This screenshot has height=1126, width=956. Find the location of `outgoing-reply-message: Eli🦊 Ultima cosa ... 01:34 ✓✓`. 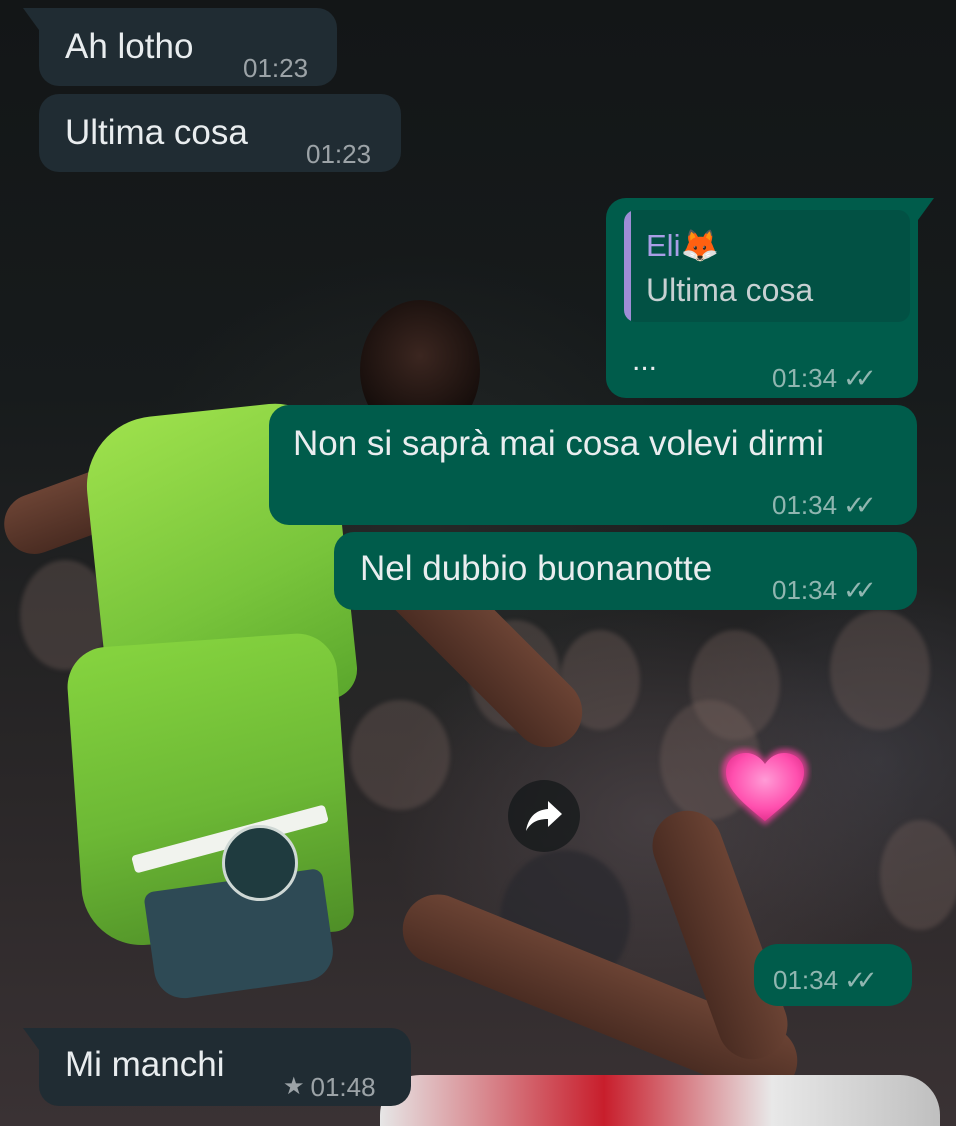

outgoing-reply-message: Eli🦊 Ultima cosa ... 01:34 ✓✓ is located at coordinates (770, 298).